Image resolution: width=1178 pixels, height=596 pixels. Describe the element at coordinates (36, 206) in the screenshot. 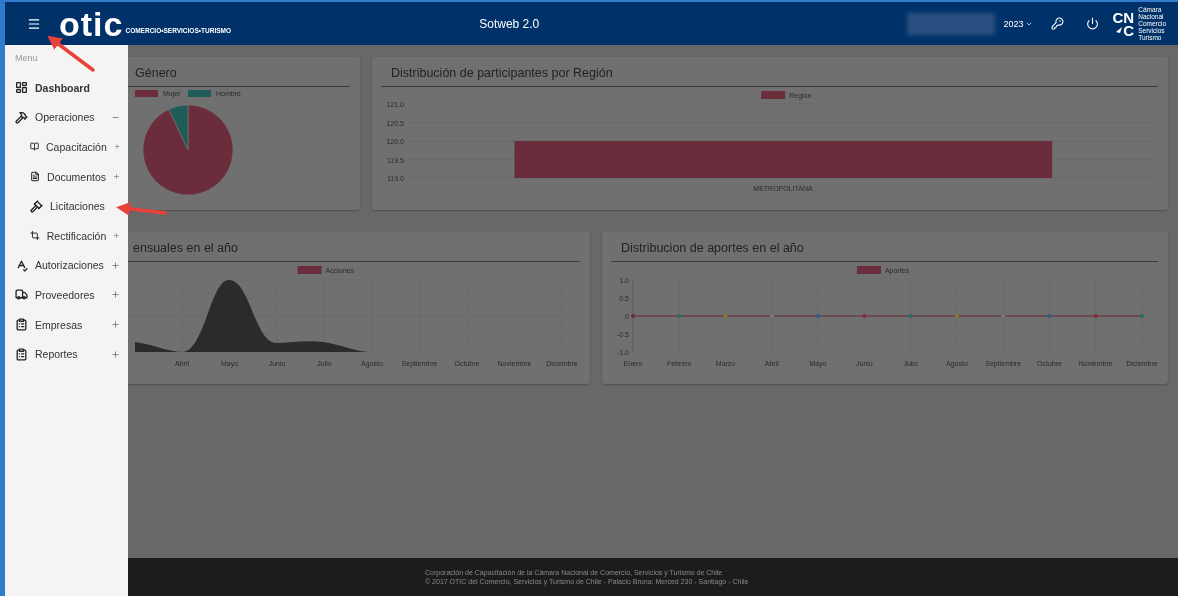

I see `gavel-icon` at that location.